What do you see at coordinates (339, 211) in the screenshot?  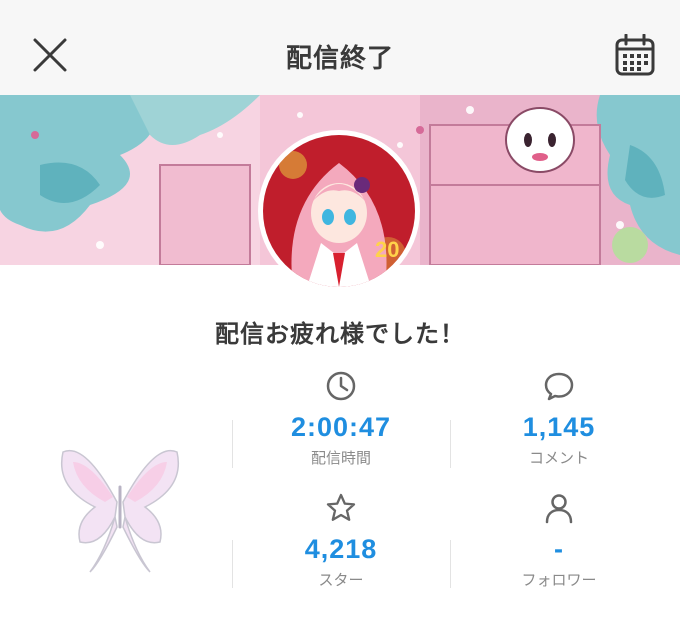 I see `streamer-avatar: 20` at bounding box center [339, 211].